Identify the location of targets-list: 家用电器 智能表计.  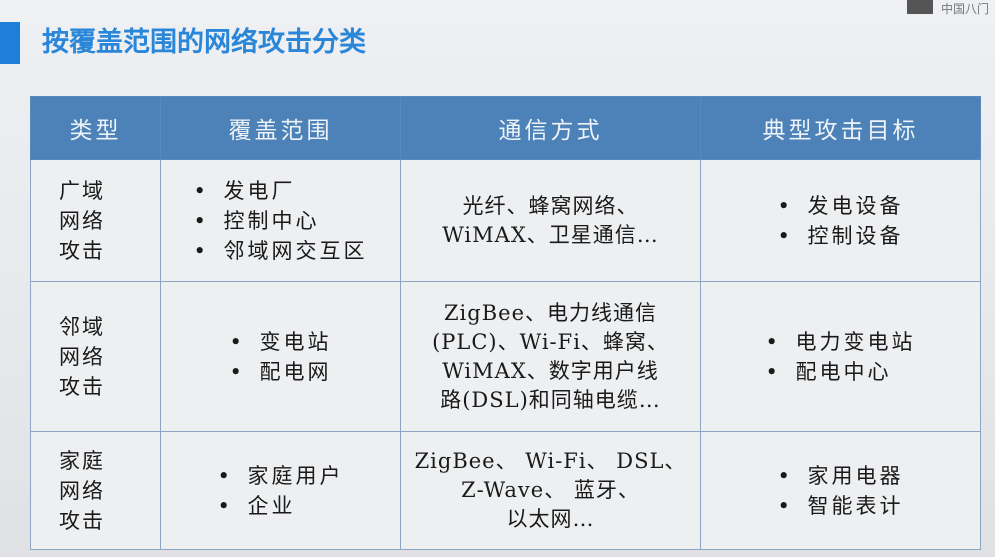
(841, 491).